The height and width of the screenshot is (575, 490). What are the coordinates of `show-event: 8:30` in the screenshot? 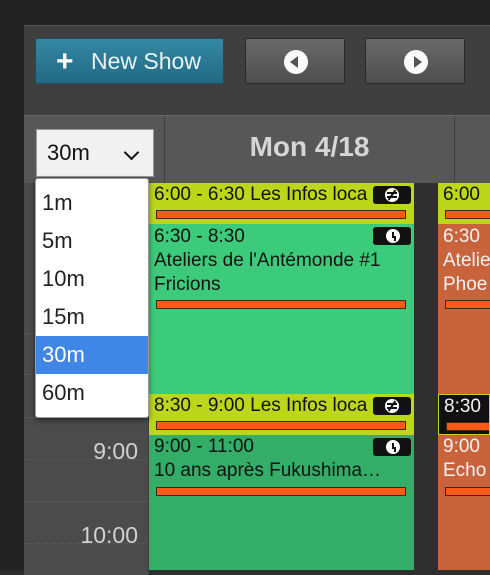 It's located at (464, 414).